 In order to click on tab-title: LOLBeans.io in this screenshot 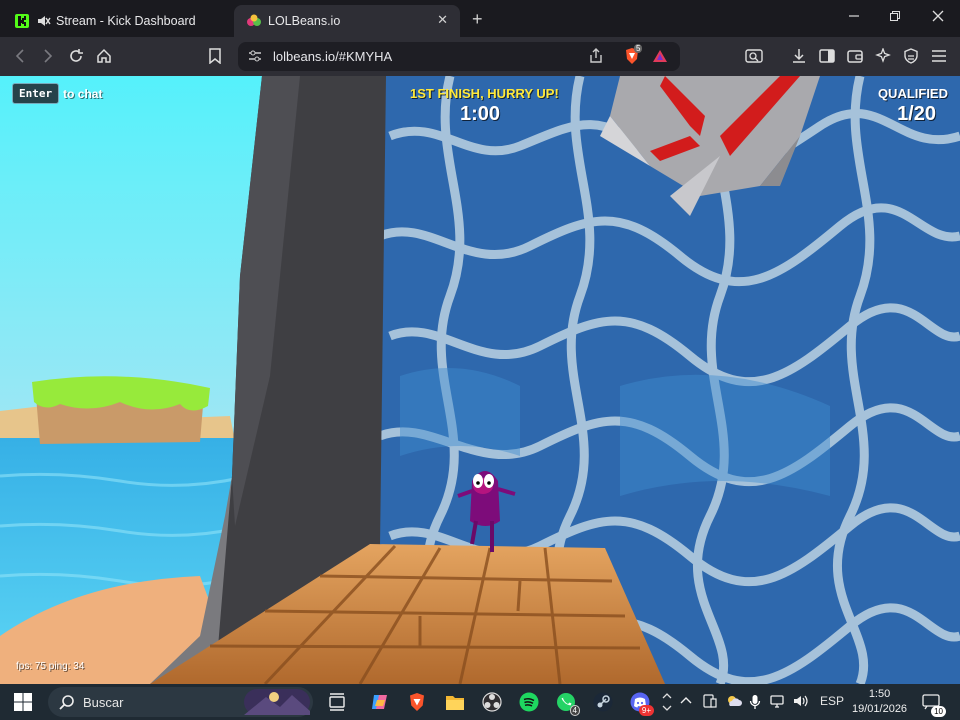, I will do `click(304, 21)`.